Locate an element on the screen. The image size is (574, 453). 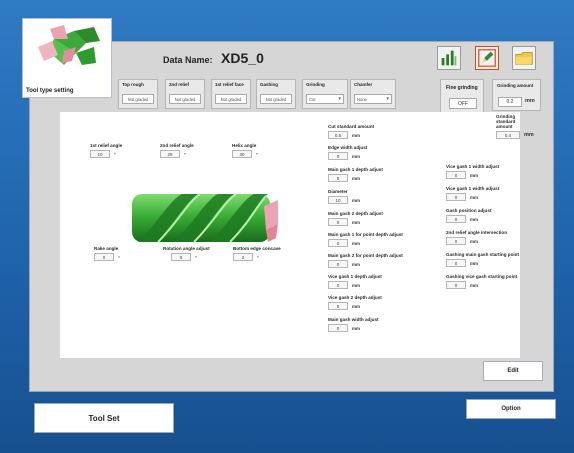
edge-width-adjust-field: Edge width adjust 0 mm is located at coordinates (347, 152).